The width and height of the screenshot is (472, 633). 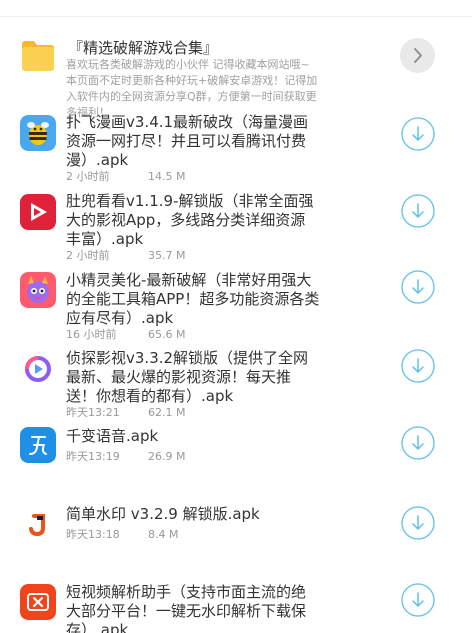 What do you see at coordinates (38, 524) in the screenshot?
I see `watermark-app-icon` at bounding box center [38, 524].